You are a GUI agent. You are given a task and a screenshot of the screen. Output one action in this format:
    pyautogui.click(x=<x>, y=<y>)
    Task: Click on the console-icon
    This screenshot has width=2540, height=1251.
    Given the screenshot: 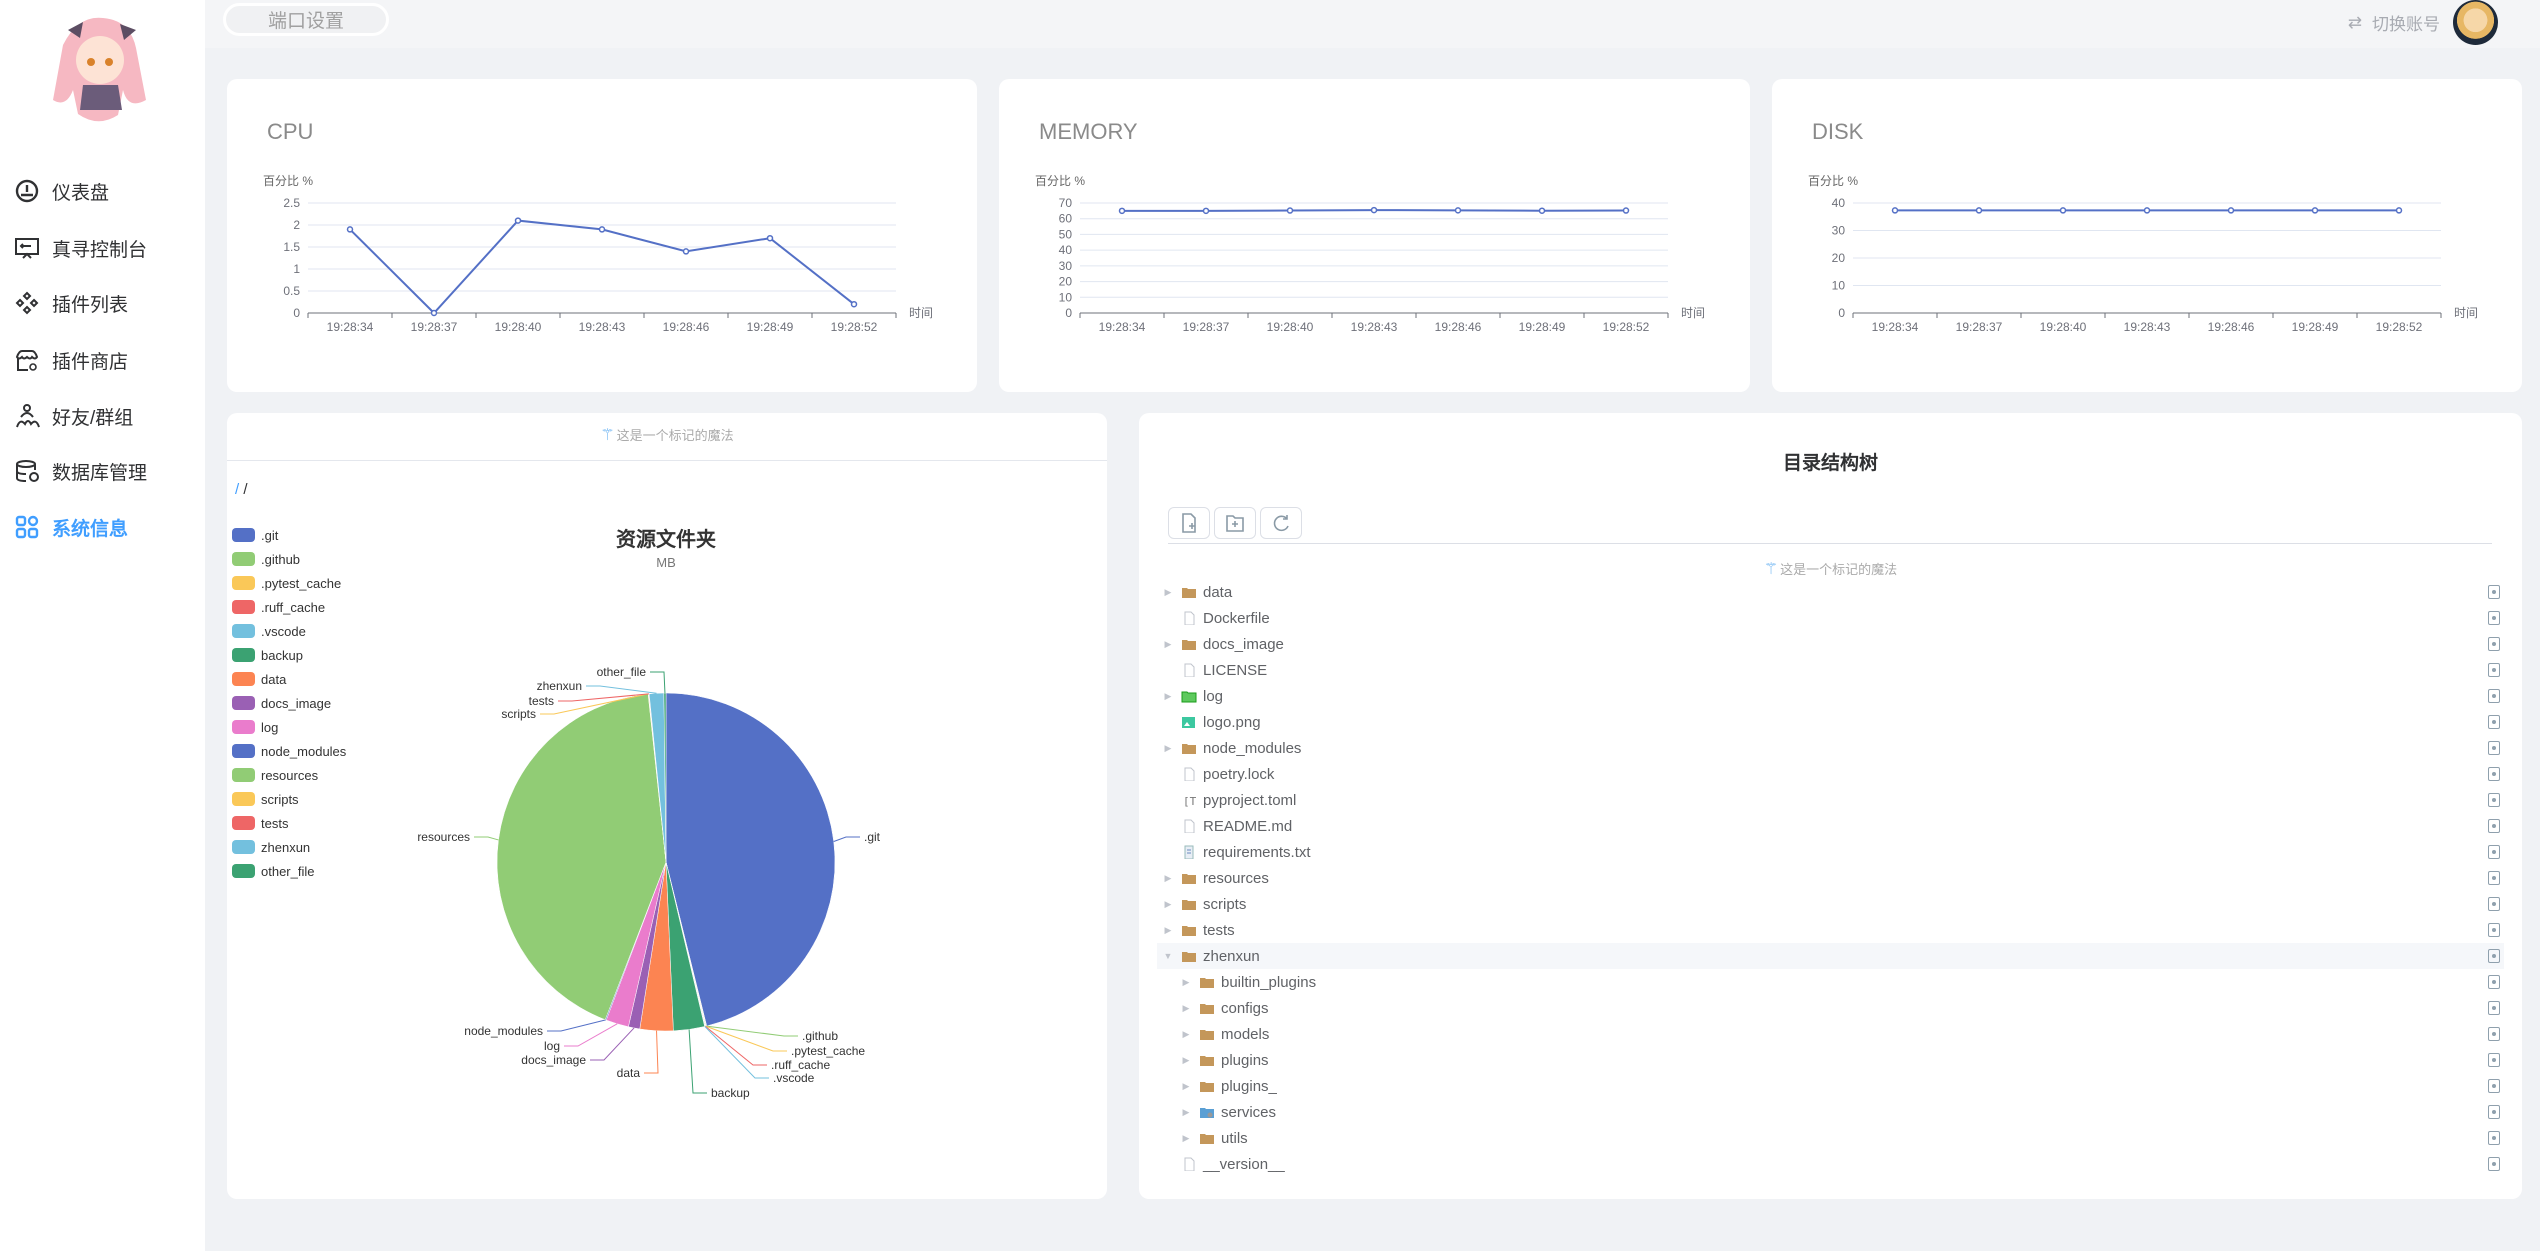 What is the action you would take?
    pyautogui.click(x=27, y=248)
    